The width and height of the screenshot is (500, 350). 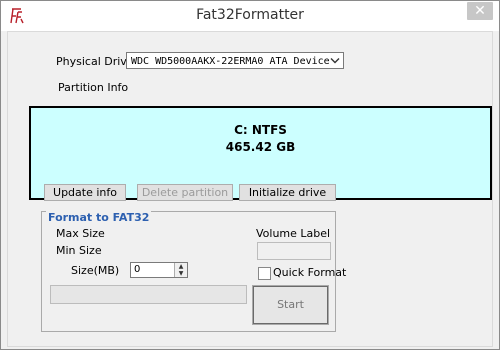 What do you see at coordinates (148, 294) in the screenshot?
I see `format-progress-bar` at bounding box center [148, 294].